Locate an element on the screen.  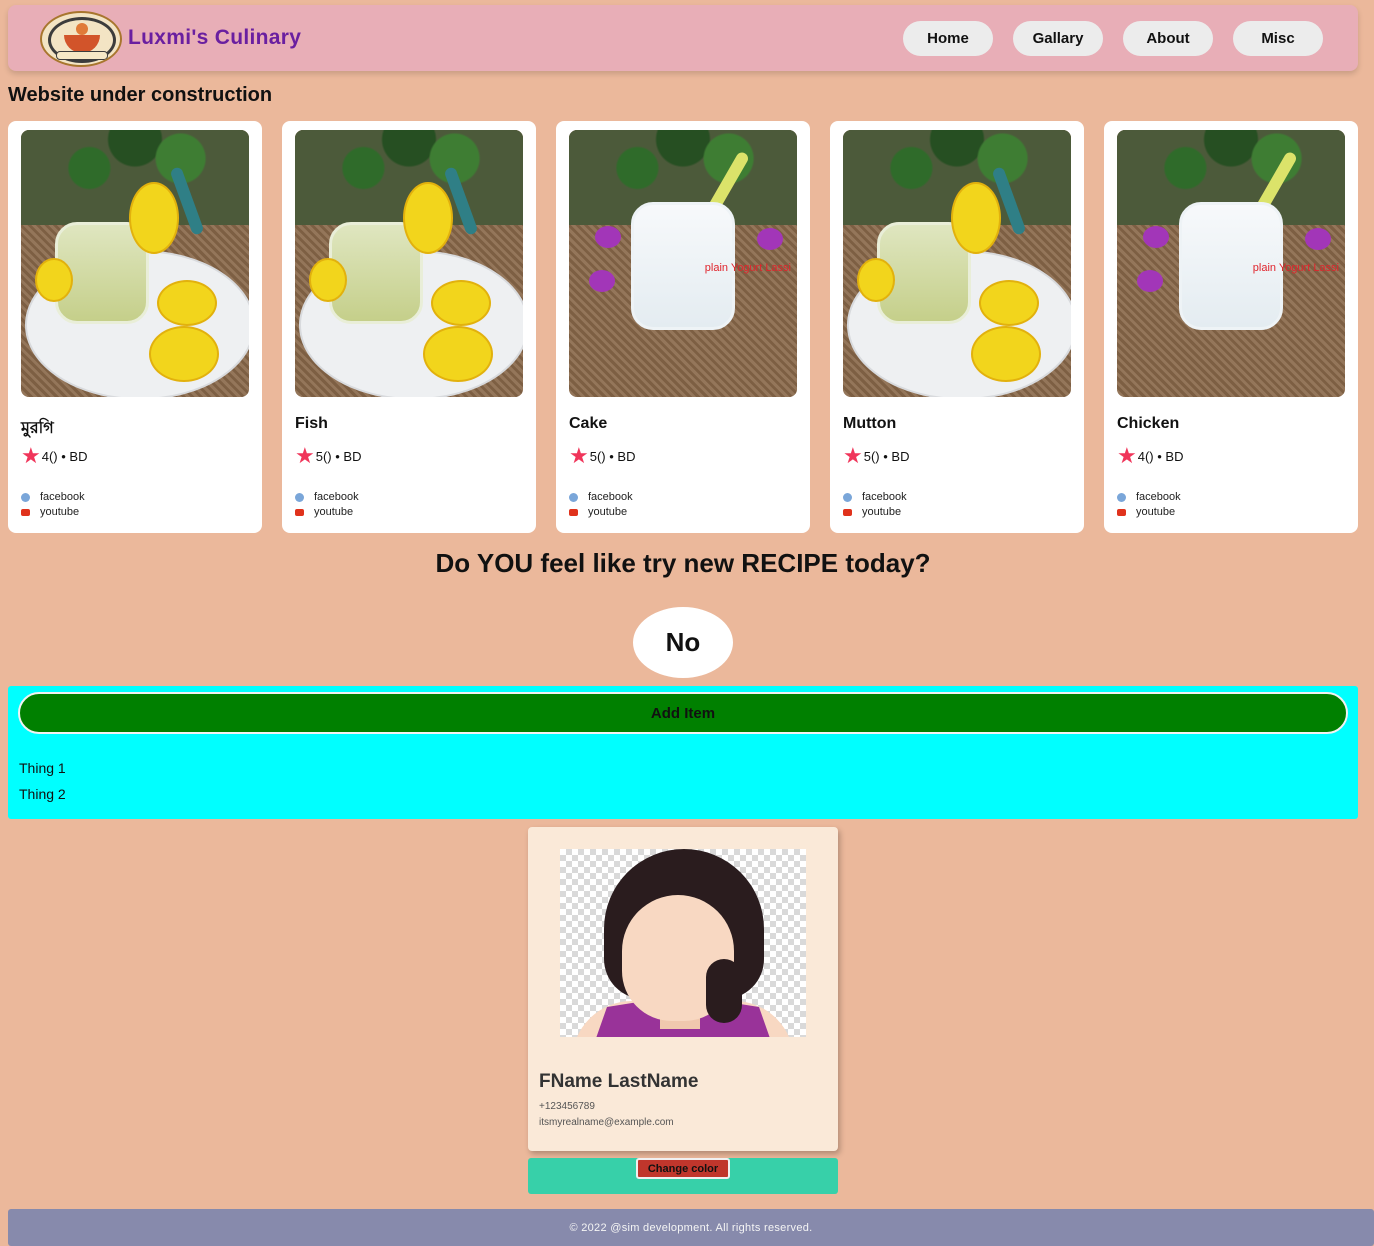
list-item: Thing 2 is located at coordinates (42, 794).